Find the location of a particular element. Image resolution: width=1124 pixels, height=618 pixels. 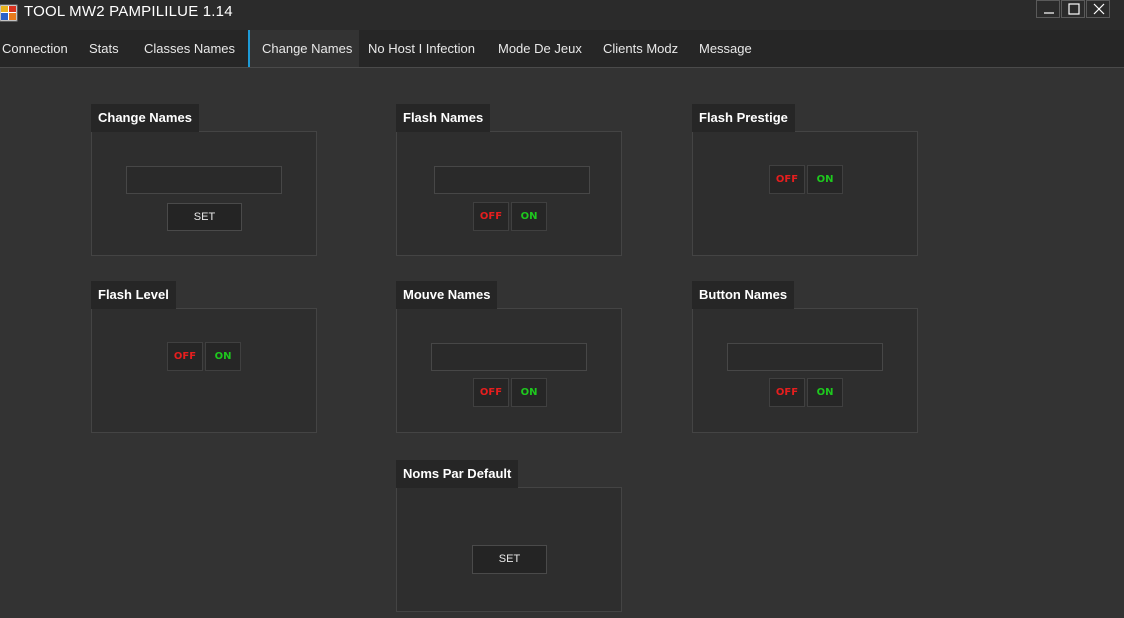

tab-message: Message is located at coordinates (725, 48).